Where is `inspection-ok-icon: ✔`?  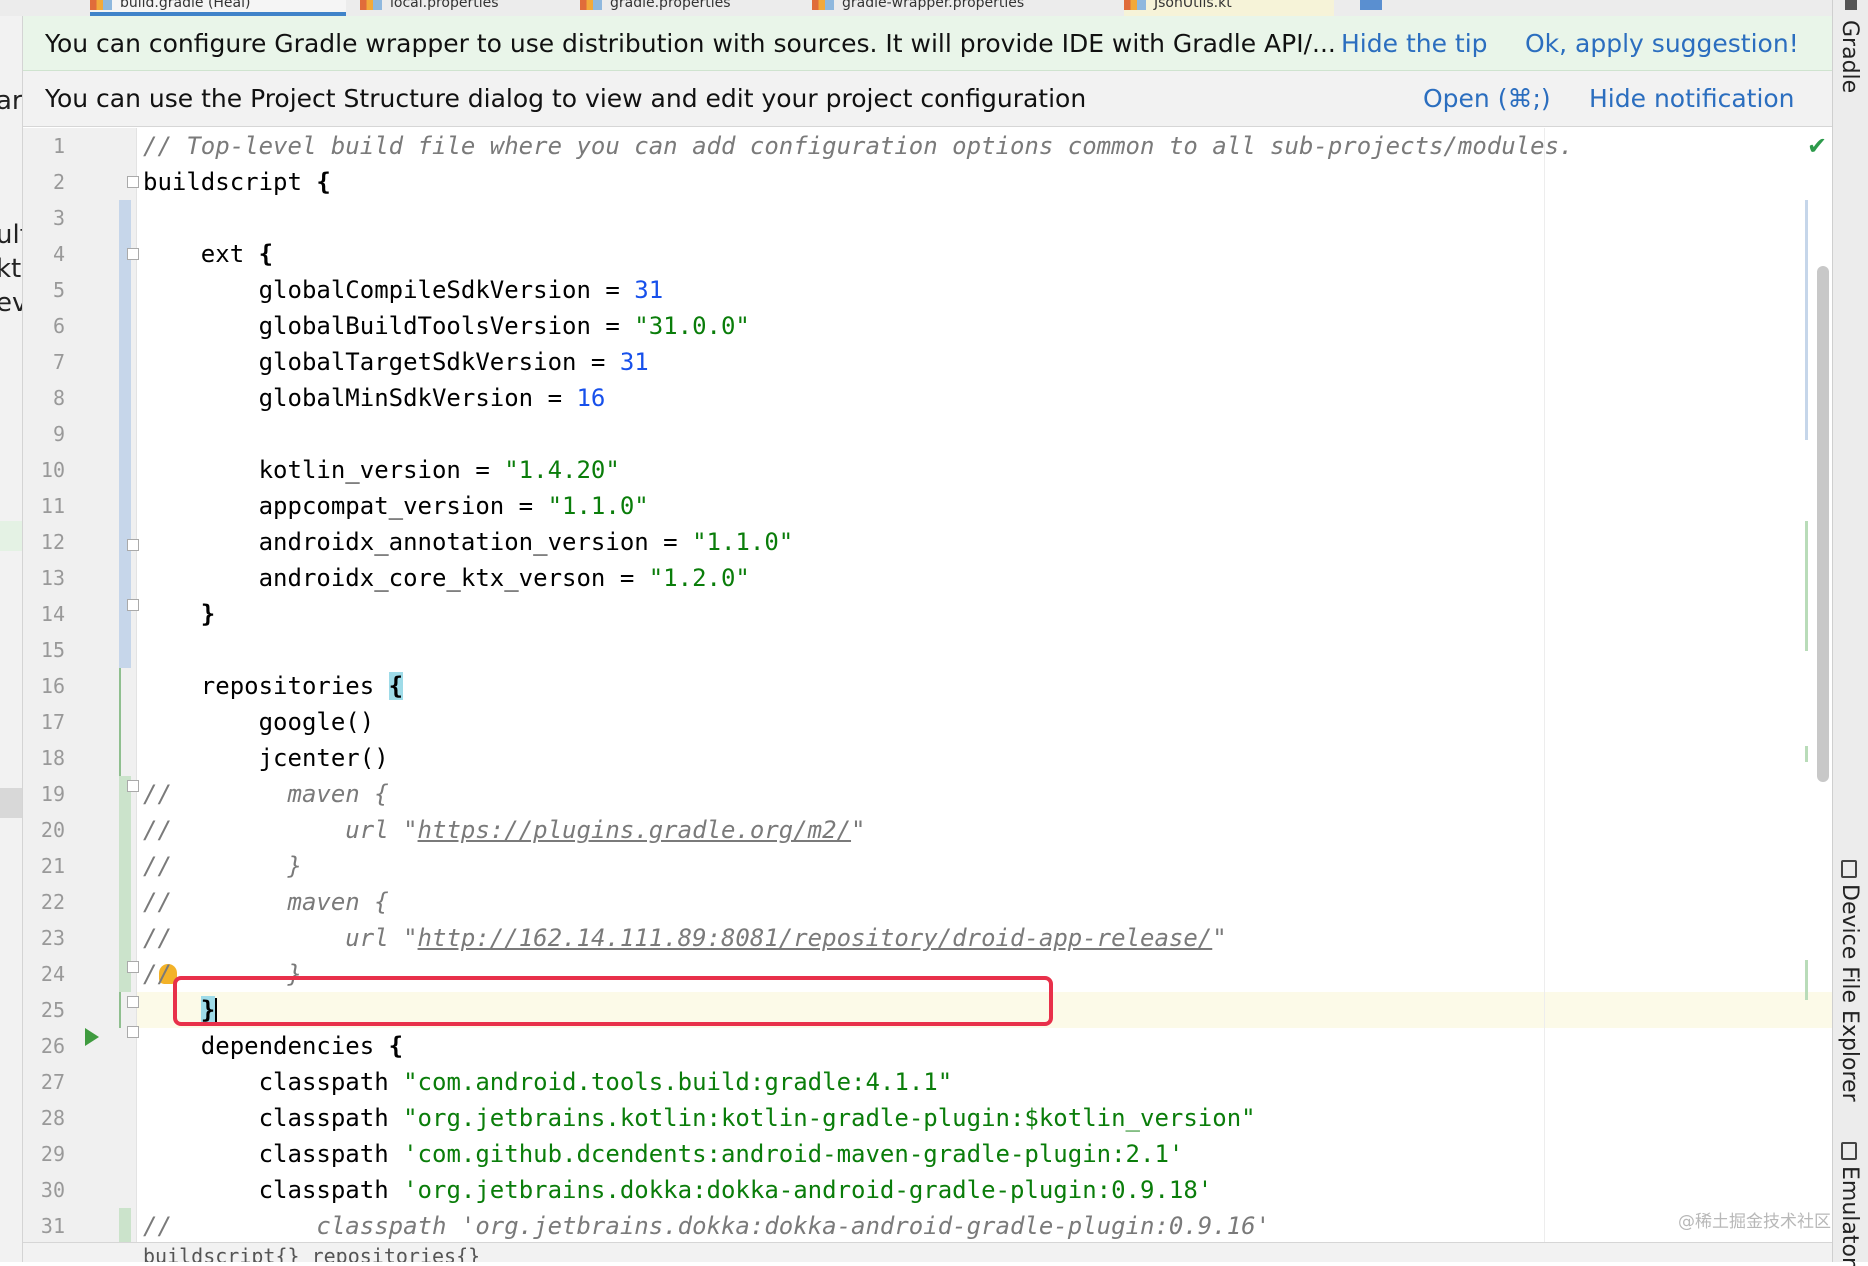 inspection-ok-icon: ✔ is located at coordinates (1817, 146).